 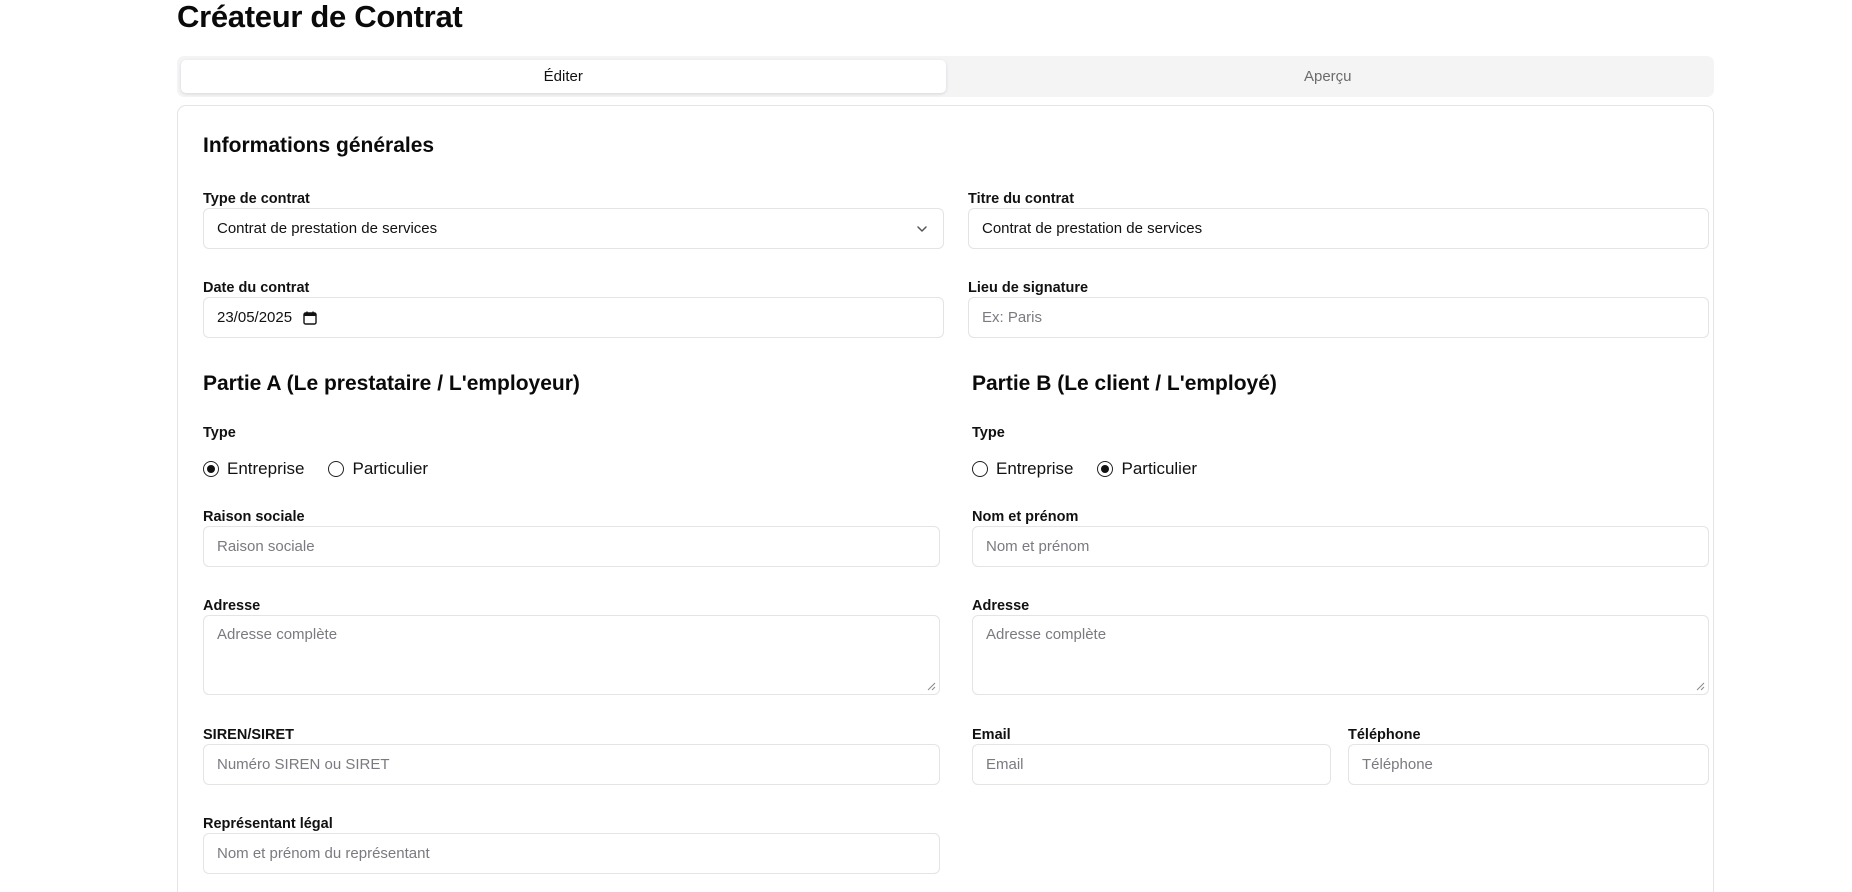 I want to click on party-b-email-input: Email, so click(x=1151, y=764).